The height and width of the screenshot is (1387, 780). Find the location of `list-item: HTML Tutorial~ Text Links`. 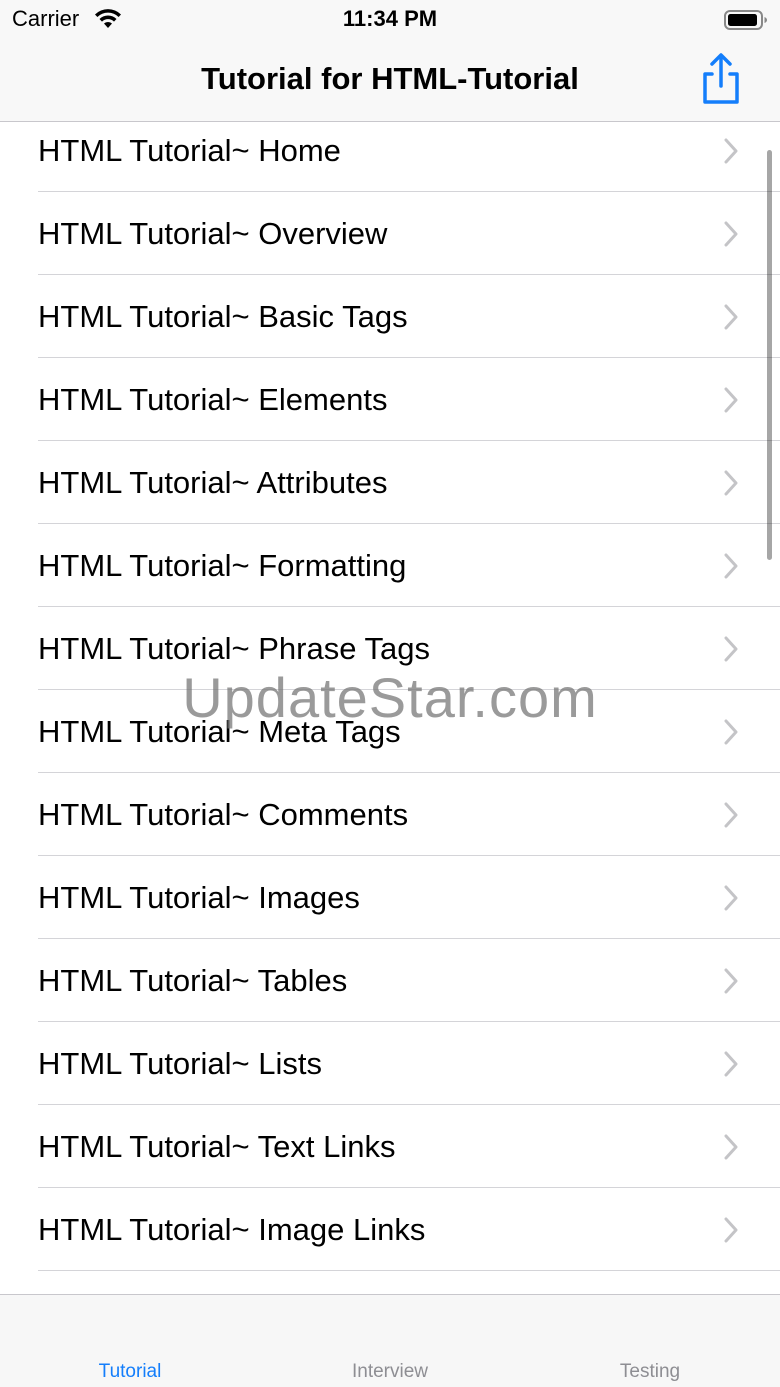

list-item: HTML Tutorial~ Text Links is located at coordinates (390, 1146).